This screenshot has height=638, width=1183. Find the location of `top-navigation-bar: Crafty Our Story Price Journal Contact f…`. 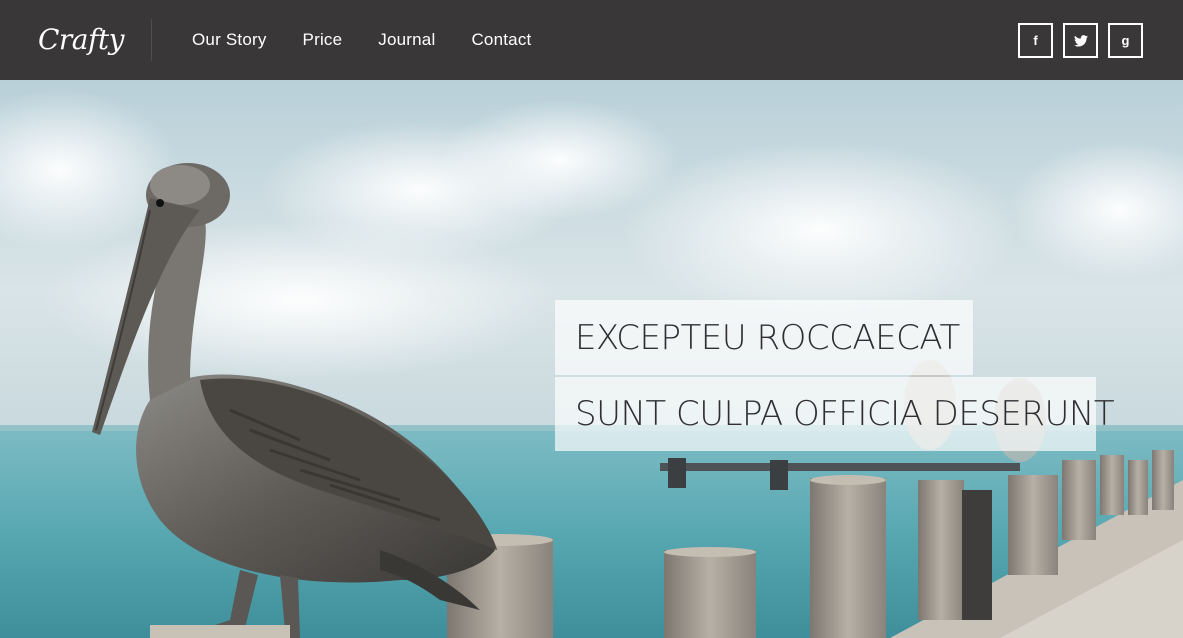

top-navigation-bar: Crafty Our Story Price Journal Contact f… is located at coordinates (591, 40).